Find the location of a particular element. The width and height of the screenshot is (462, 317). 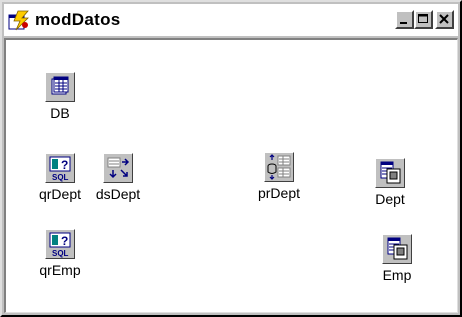

title-bar: modDatos is located at coordinates (231, 20).